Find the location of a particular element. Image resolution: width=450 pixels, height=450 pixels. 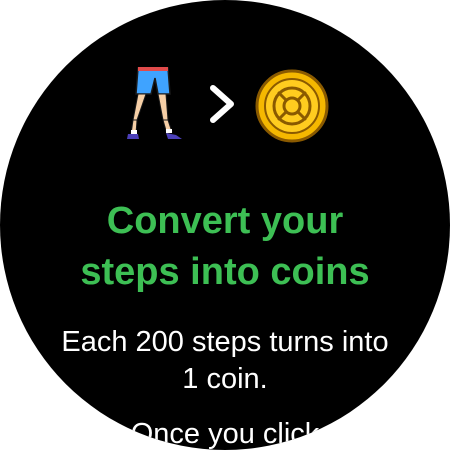

coin-icon is located at coordinates (292, 106).